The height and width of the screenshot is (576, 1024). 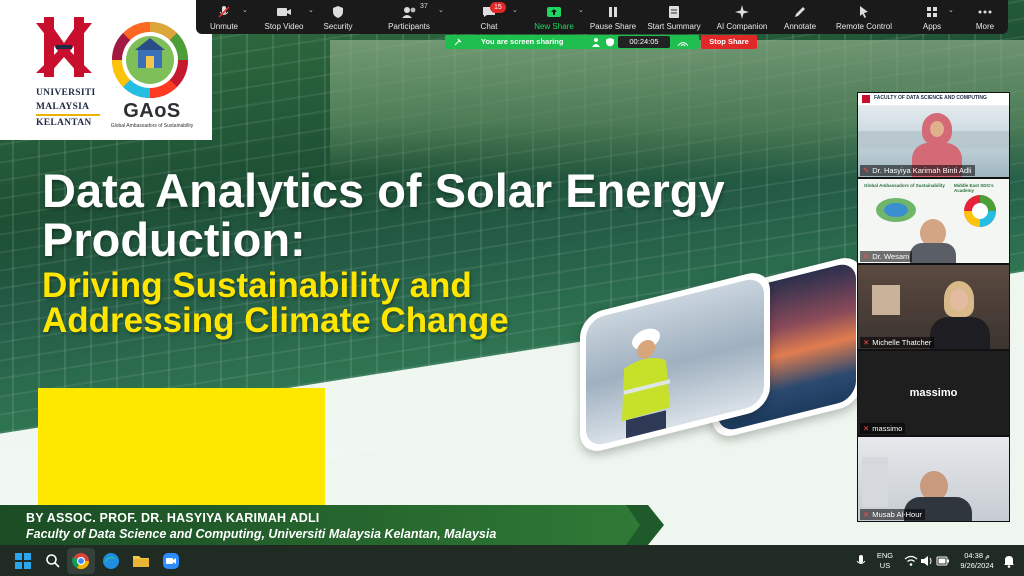 I want to click on clock: 04:38 م 9/26/2024, so click(x=977, y=561).